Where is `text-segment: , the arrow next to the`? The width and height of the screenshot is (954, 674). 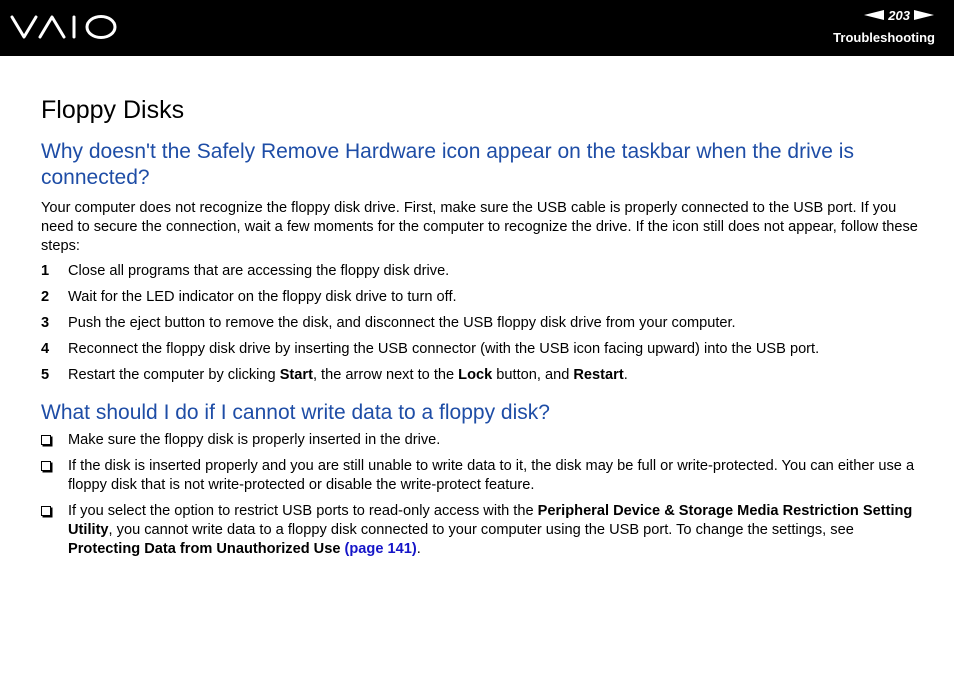 text-segment: , the arrow next to the is located at coordinates (385, 374).